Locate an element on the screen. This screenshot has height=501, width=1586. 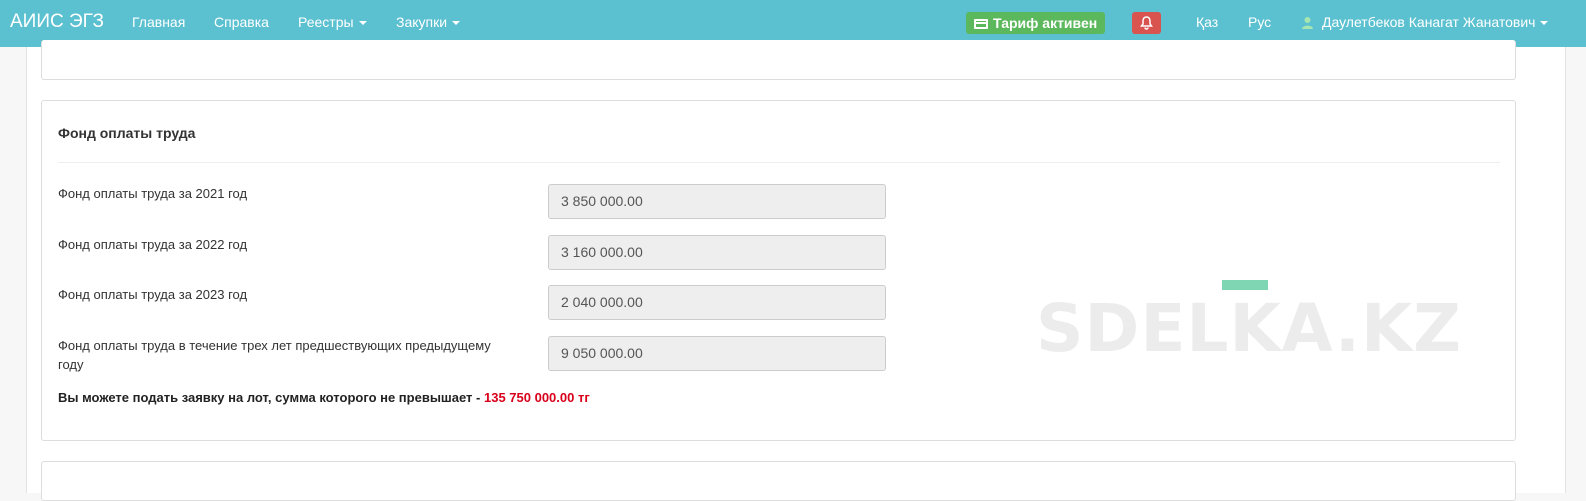
nav-registries-label: Реестры is located at coordinates (326, 22).